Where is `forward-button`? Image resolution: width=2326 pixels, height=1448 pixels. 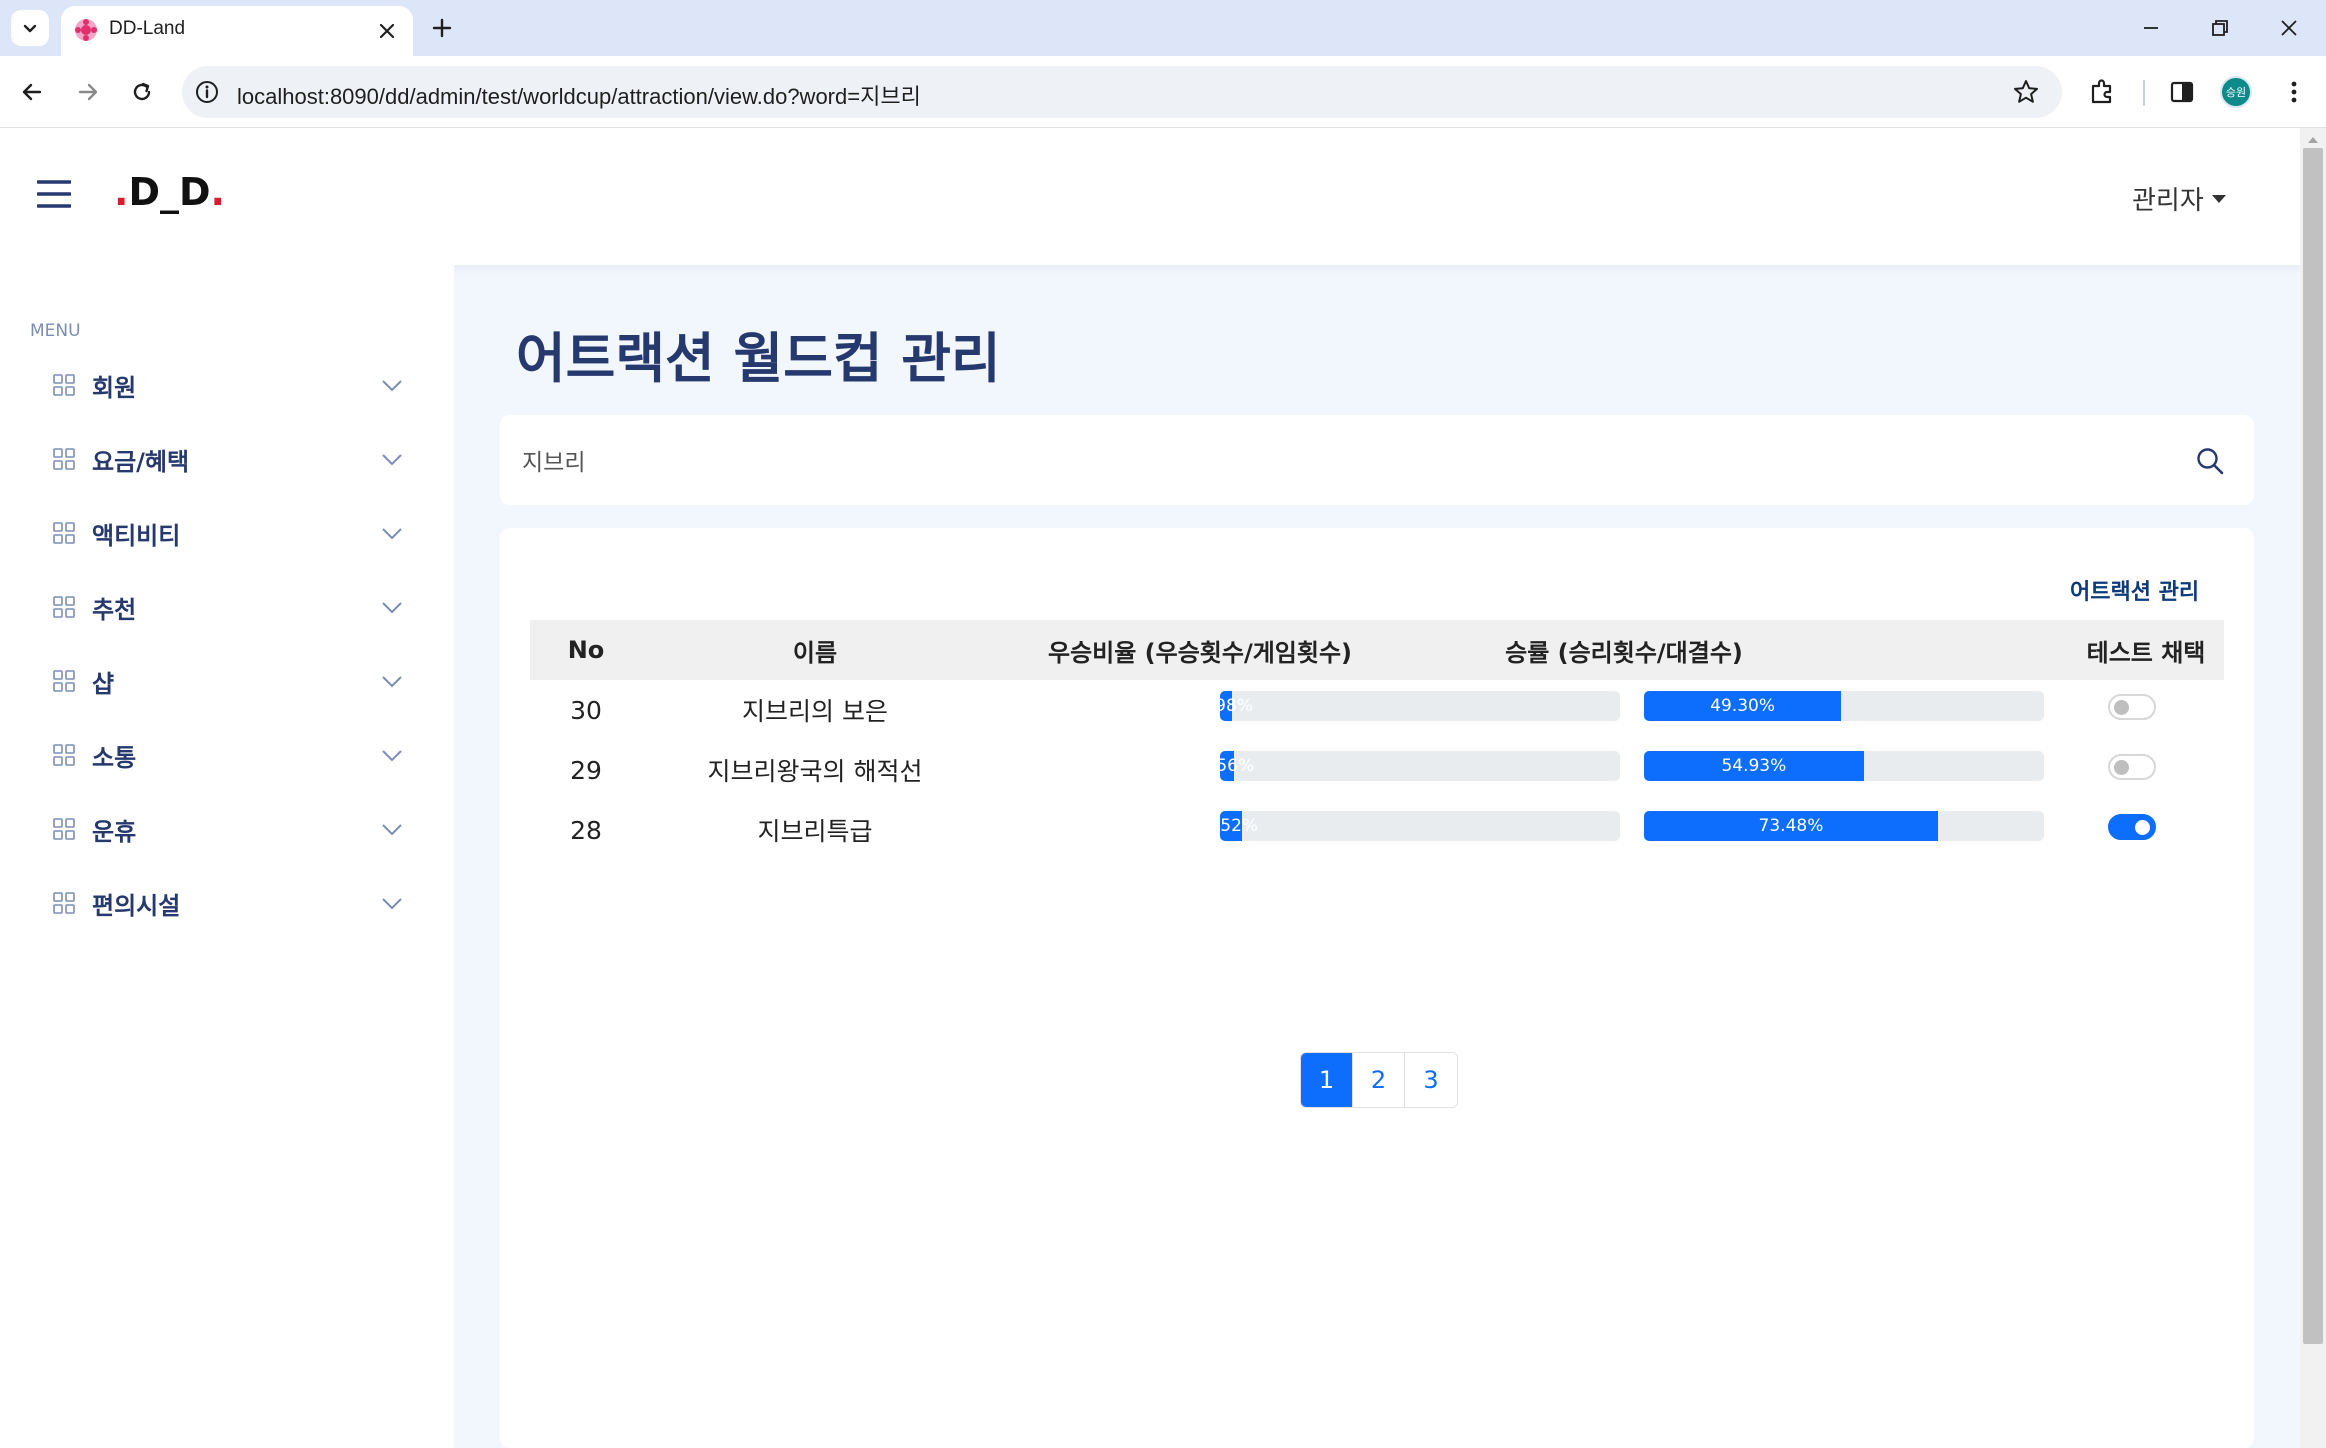 forward-button is located at coordinates (88, 92).